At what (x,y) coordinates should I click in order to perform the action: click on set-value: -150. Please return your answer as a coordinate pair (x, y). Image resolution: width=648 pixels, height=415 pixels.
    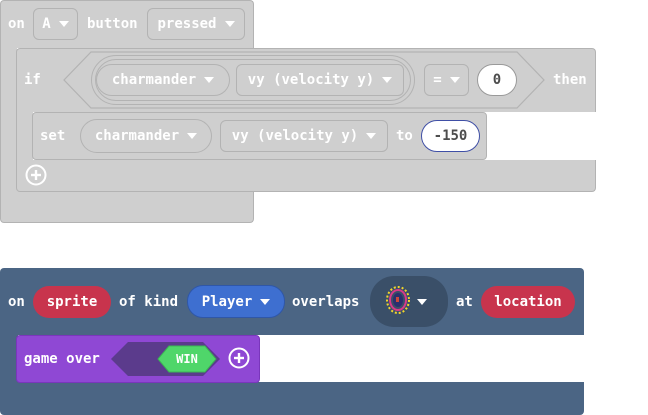
    Looking at the image, I should click on (450, 136).